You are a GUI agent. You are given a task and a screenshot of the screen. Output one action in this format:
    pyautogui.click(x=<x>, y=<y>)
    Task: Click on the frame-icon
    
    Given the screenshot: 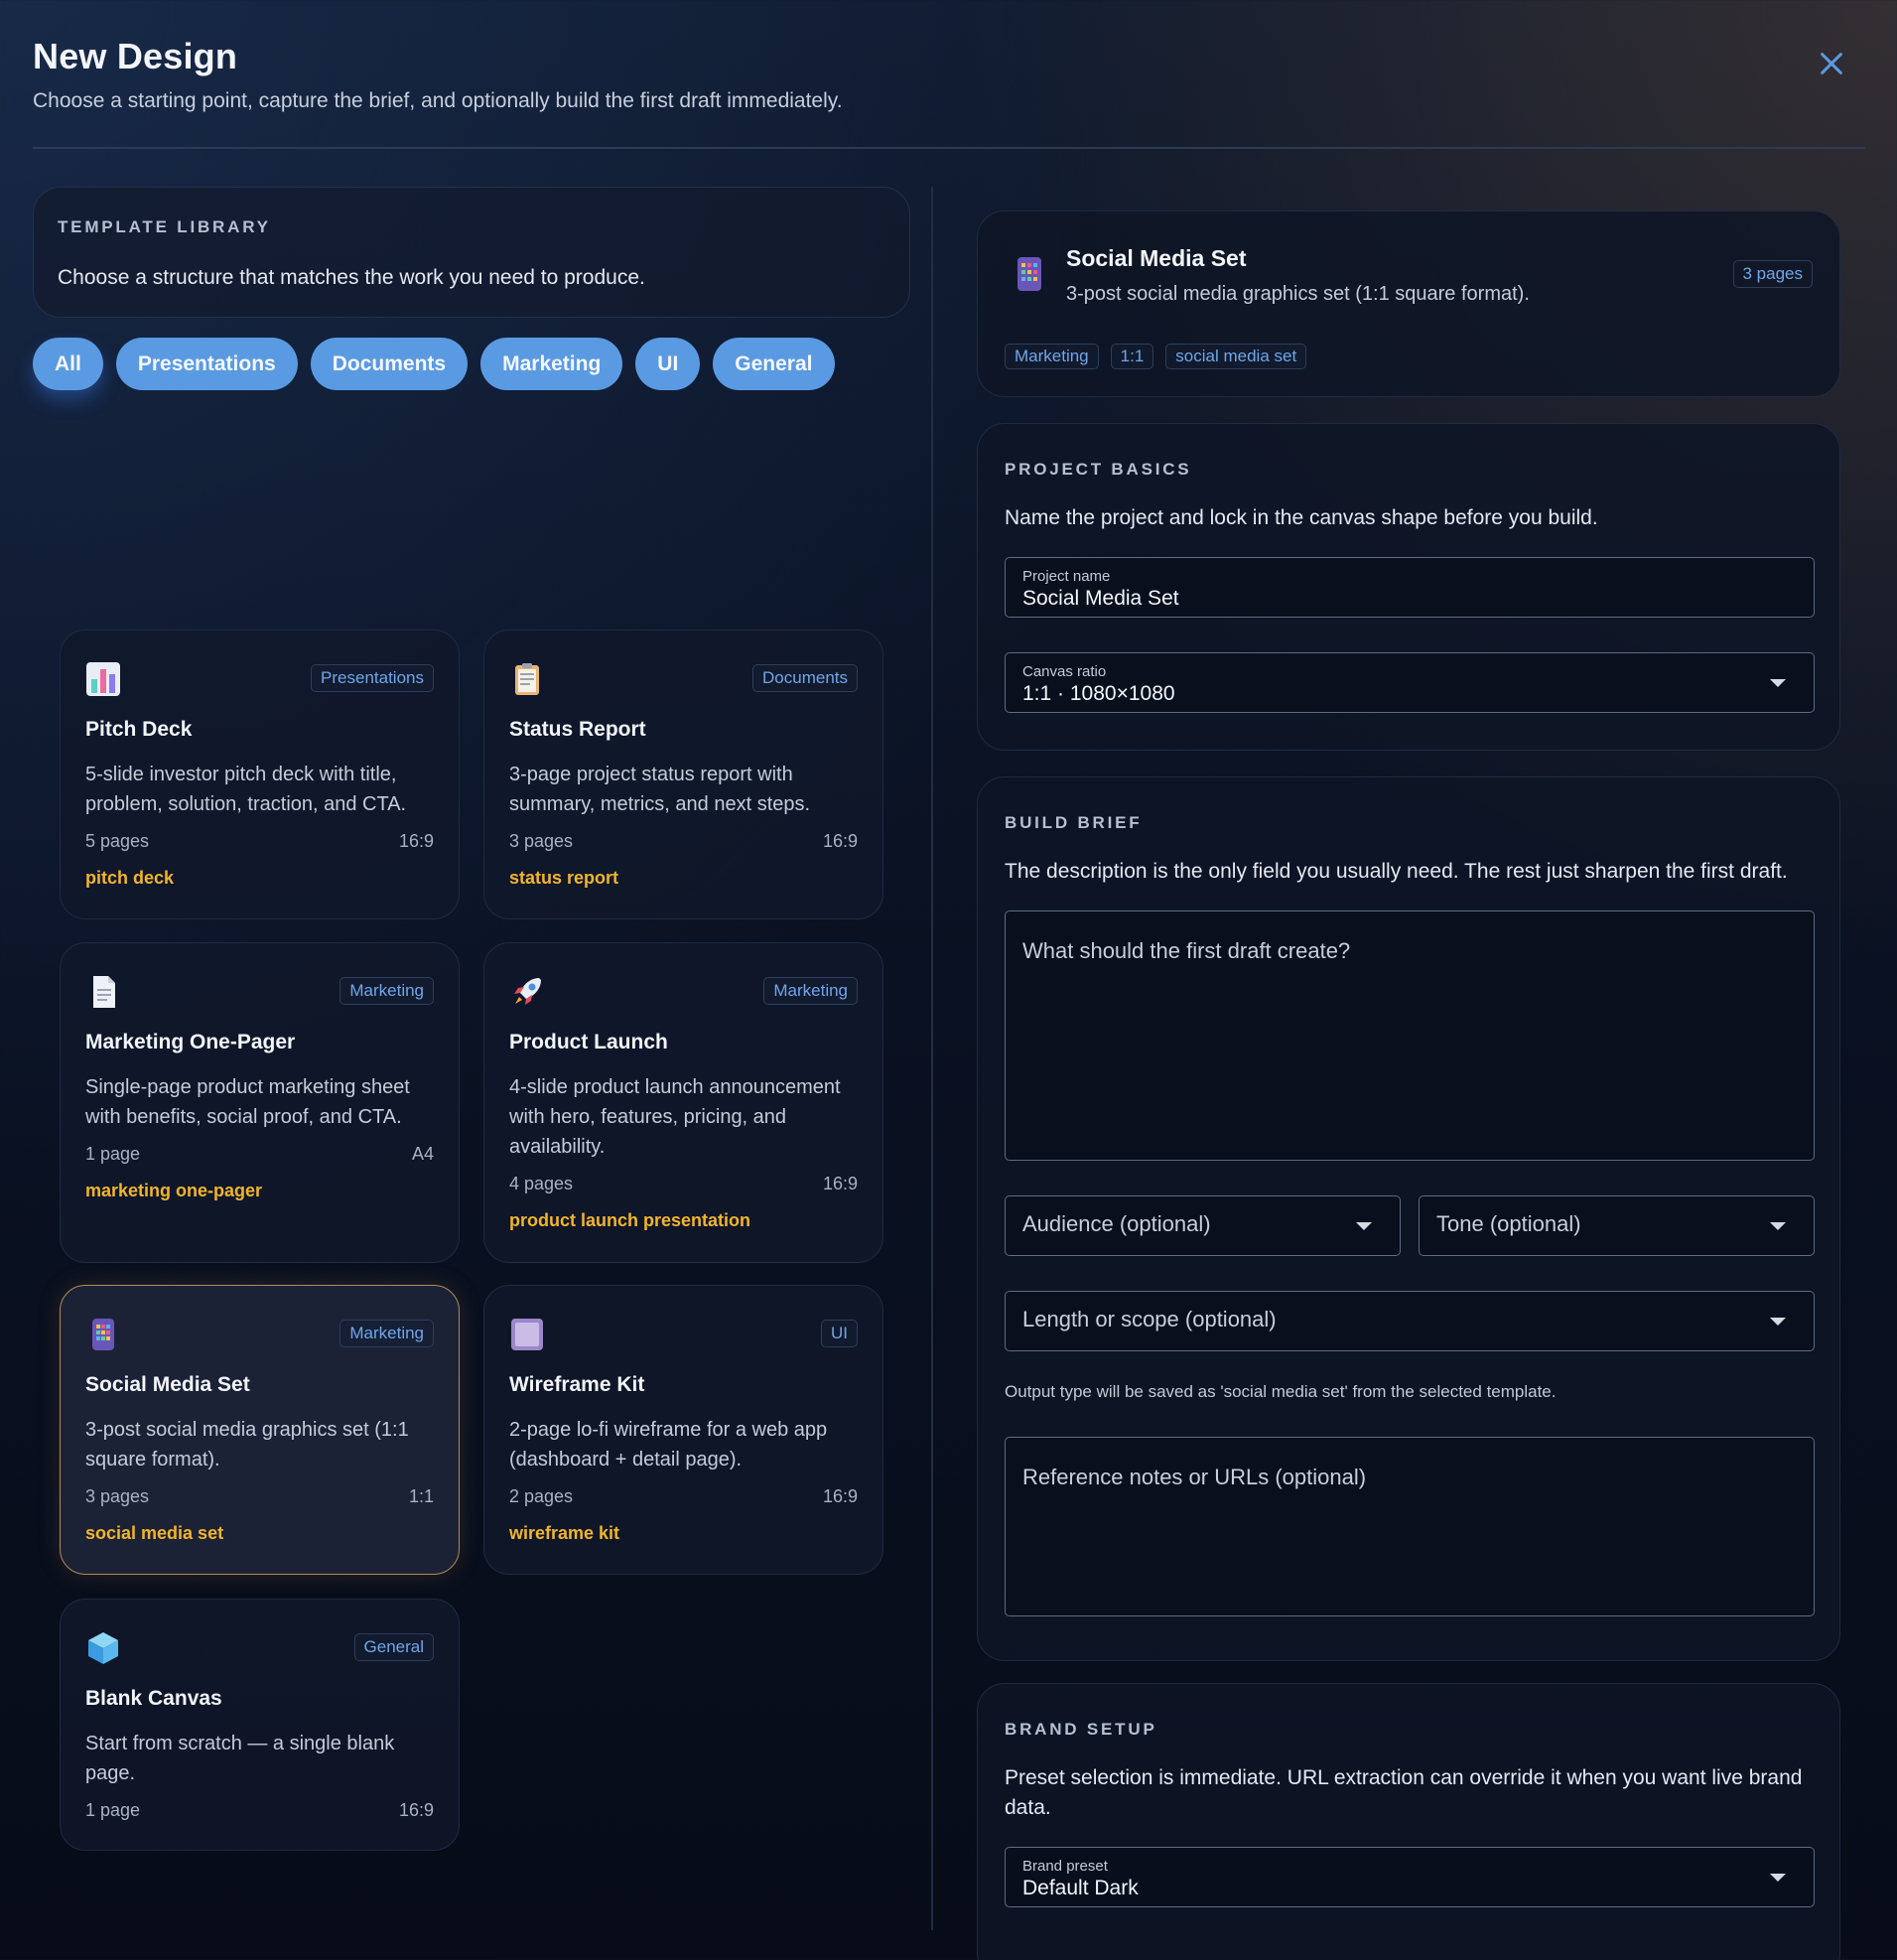 What is the action you would take?
    pyautogui.click(x=527, y=1334)
    